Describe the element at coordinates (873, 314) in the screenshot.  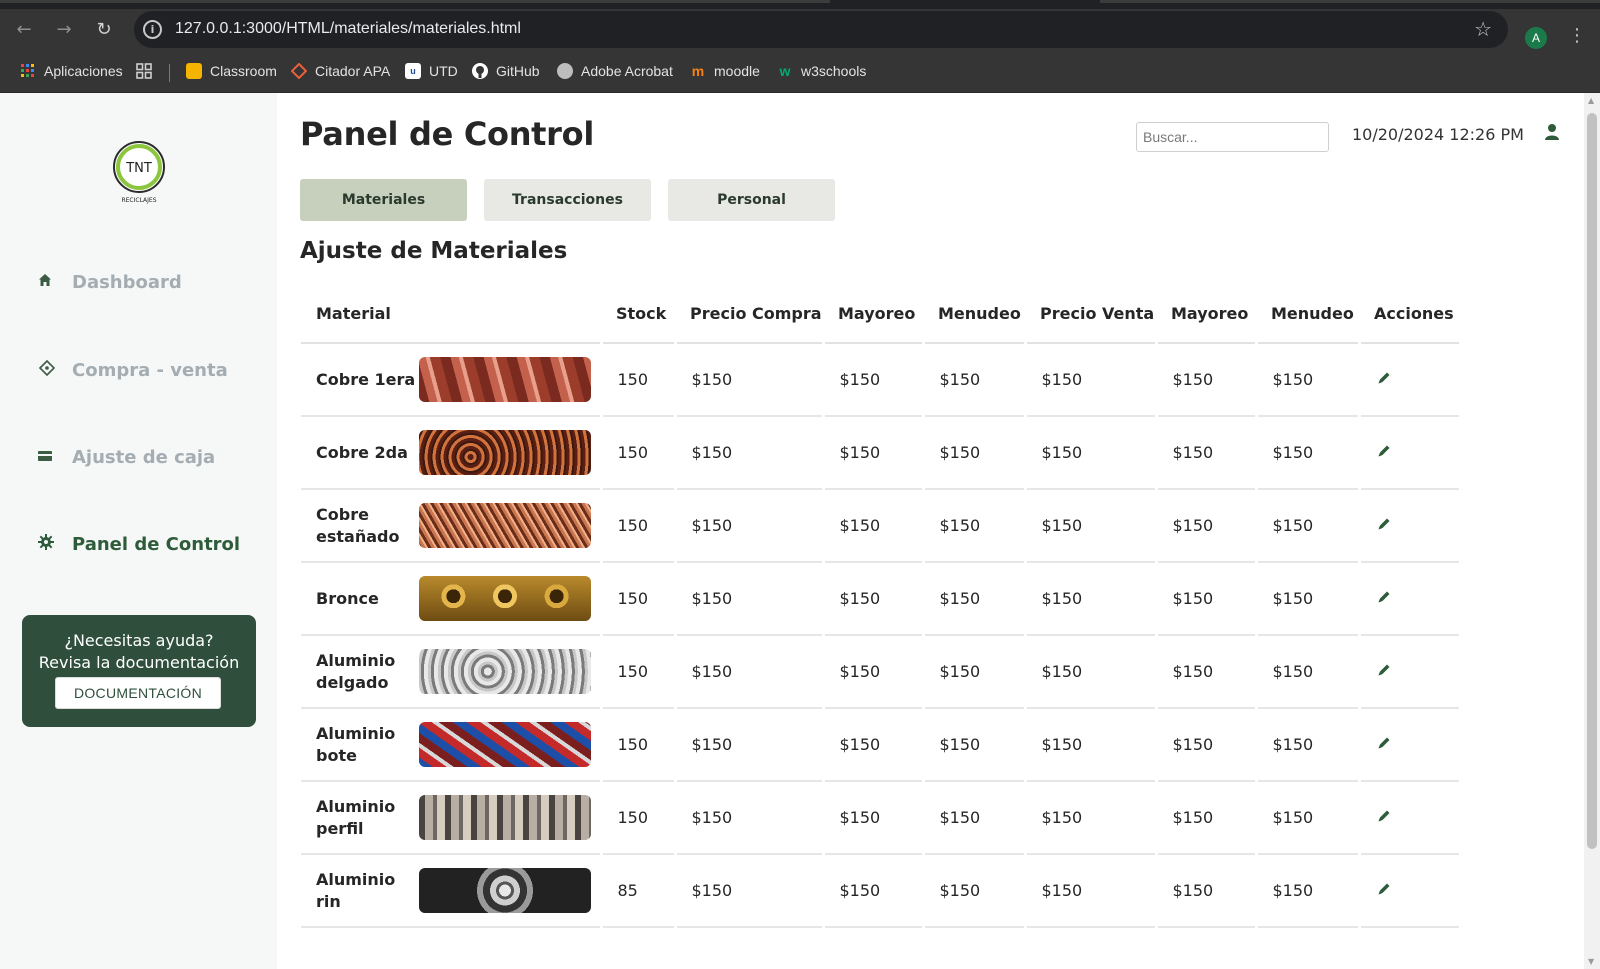
I see `column-header-mayoreo-compra: Mayoreo` at that location.